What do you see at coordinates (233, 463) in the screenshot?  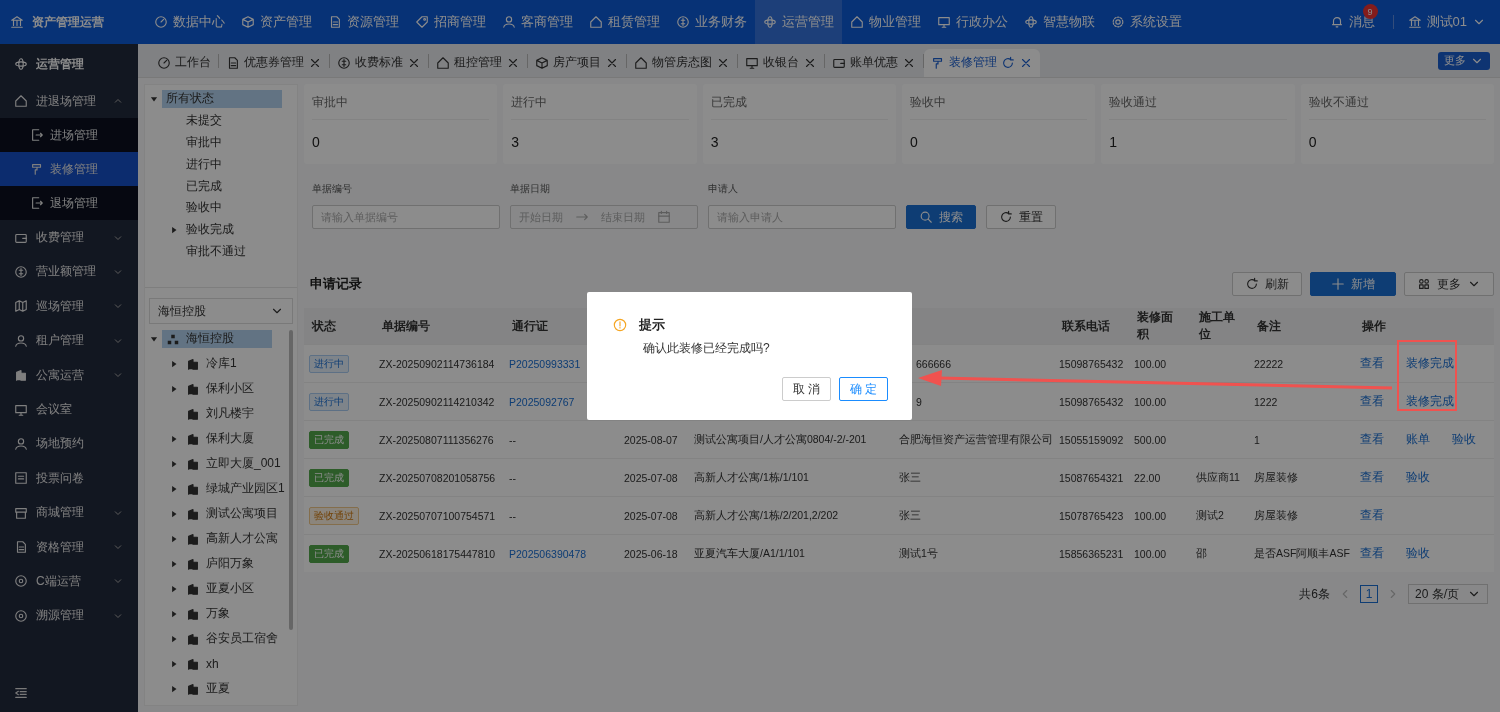 I see `tree-item: 立即大厦_001` at bounding box center [233, 463].